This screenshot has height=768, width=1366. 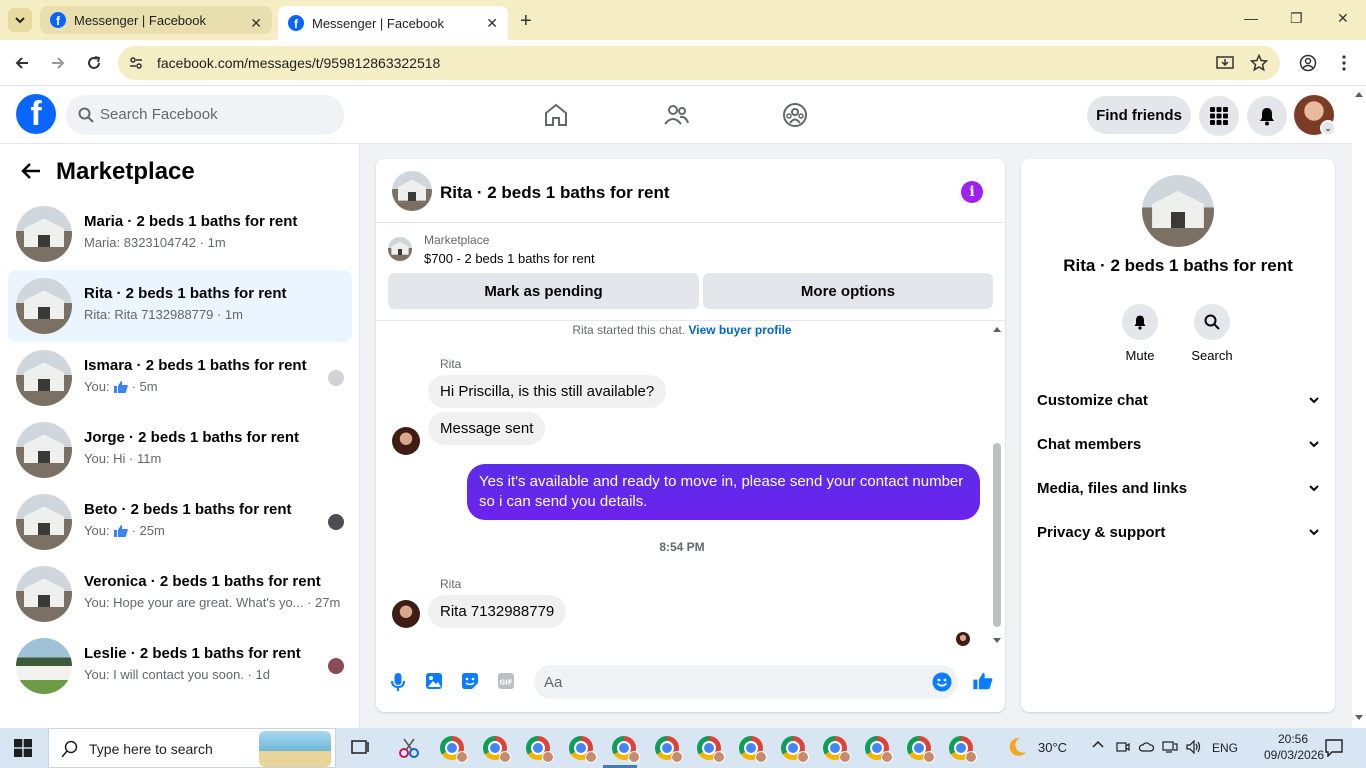 I want to click on browser-tab-1: f Messenger | Facebook ✕, so click(x=156, y=20).